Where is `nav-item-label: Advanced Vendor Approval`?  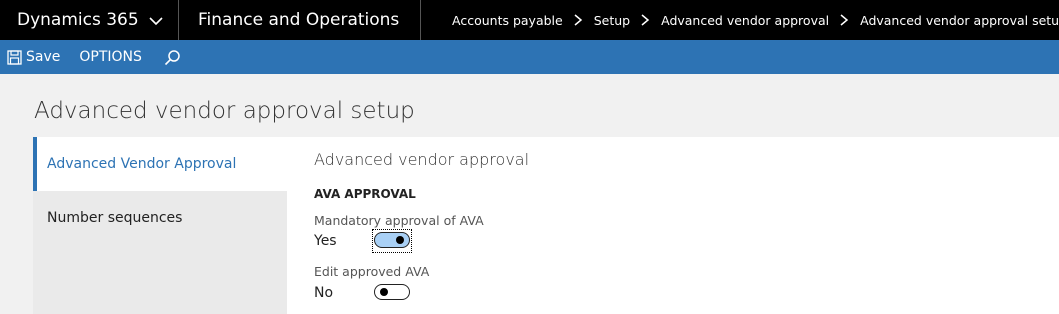
nav-item-label: Advanced Vendor Approval is located at coordinates (142, 164).